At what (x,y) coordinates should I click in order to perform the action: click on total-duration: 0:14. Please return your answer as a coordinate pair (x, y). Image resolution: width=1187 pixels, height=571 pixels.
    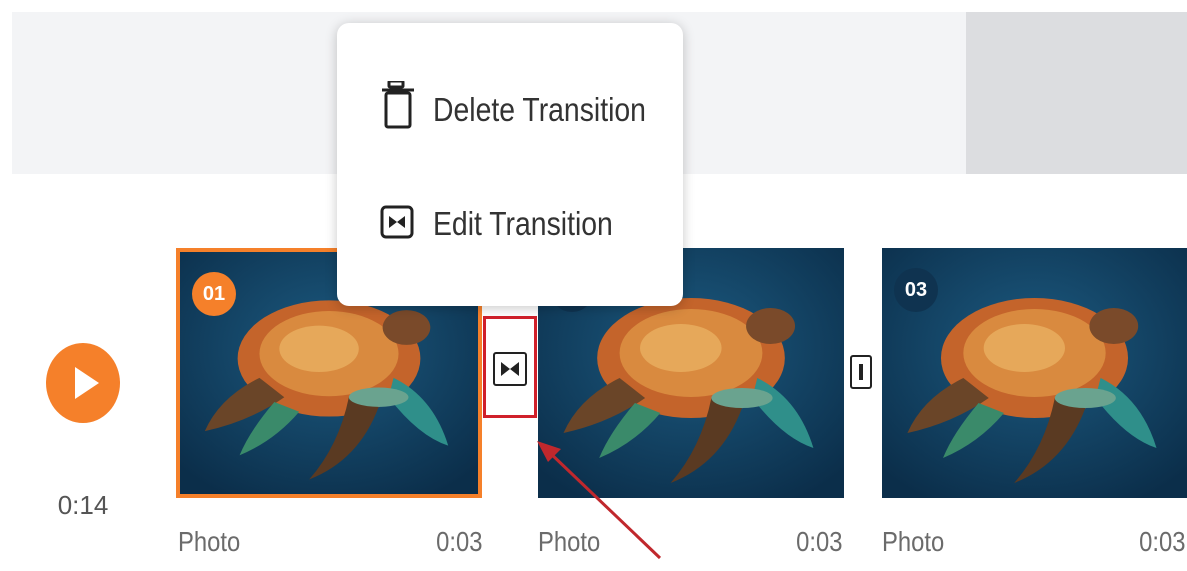
    Looking at the image, I should click on (83, 505).